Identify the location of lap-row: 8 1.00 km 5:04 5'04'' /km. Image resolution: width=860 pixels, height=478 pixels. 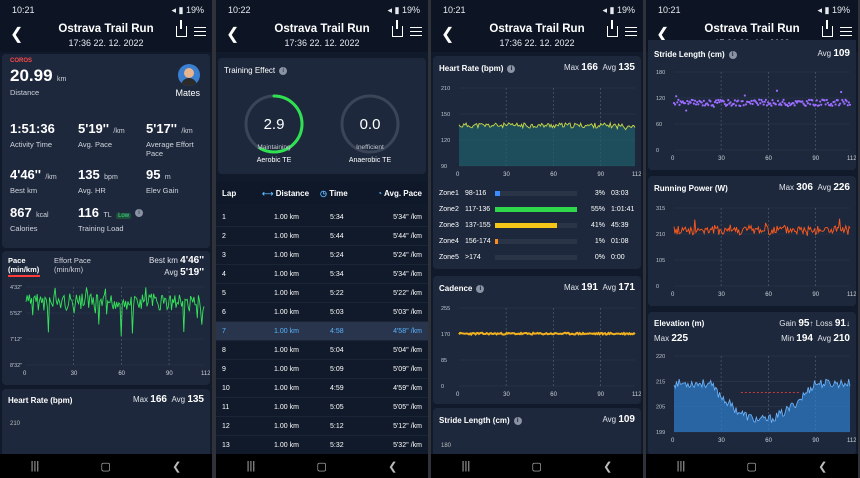
(322, 350).